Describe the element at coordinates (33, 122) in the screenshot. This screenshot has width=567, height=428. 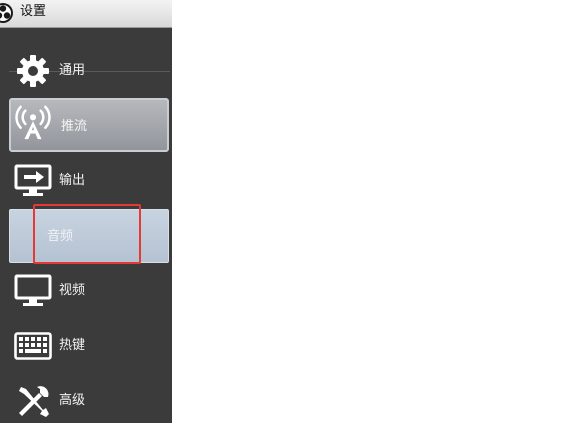
I see `broadcast-antenna-icon` at that location.